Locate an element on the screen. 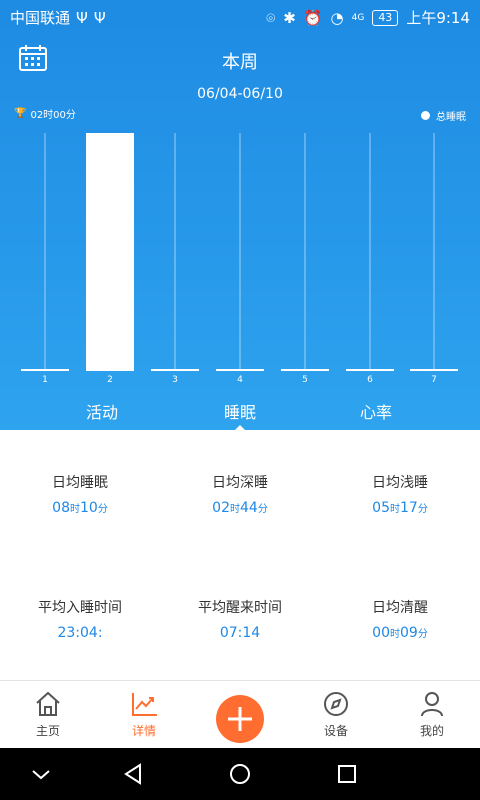 The width and height of the screenshot is (480, 800). nav-profile: 我的 is located at coordinates (432, 714).